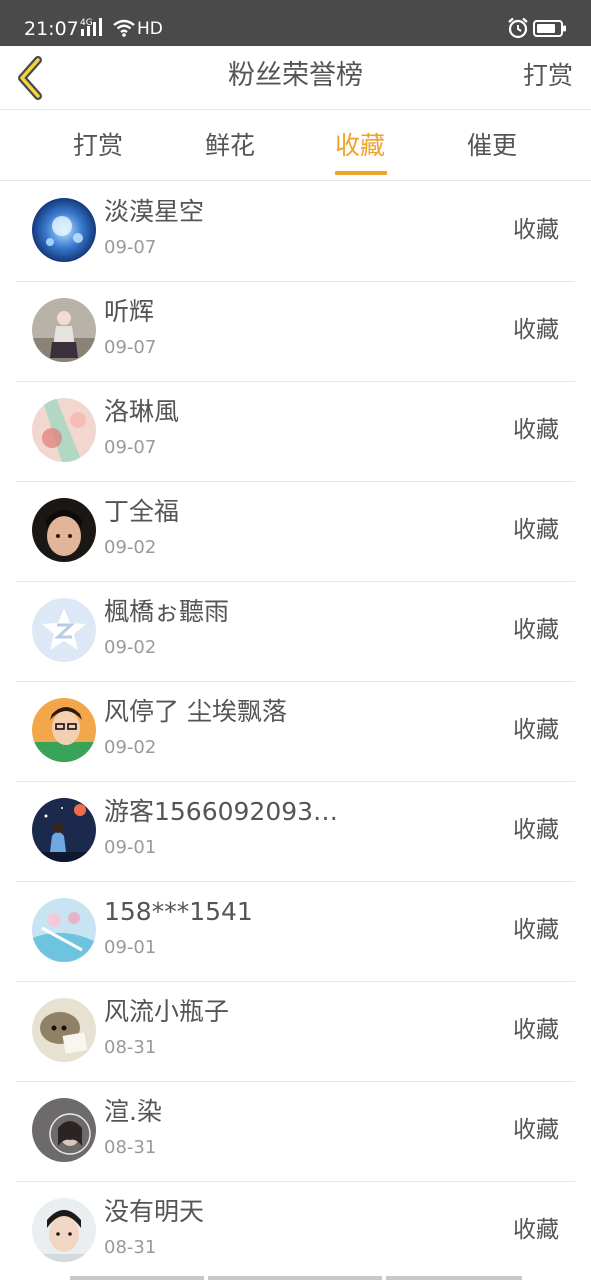 The image size is (591, 1280). I want to click on list-item: 淡漠星空 09-07 收藏, so click(295, 232).